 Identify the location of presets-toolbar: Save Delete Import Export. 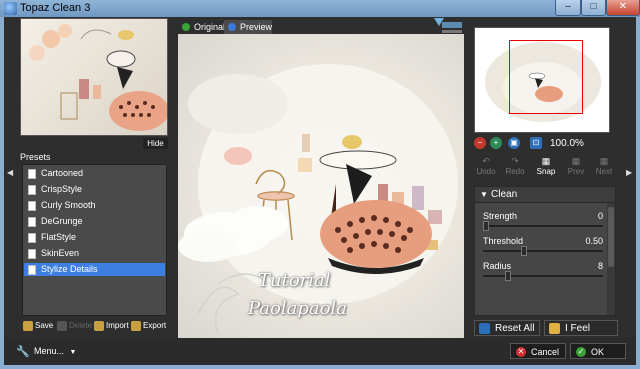
(94, 326).